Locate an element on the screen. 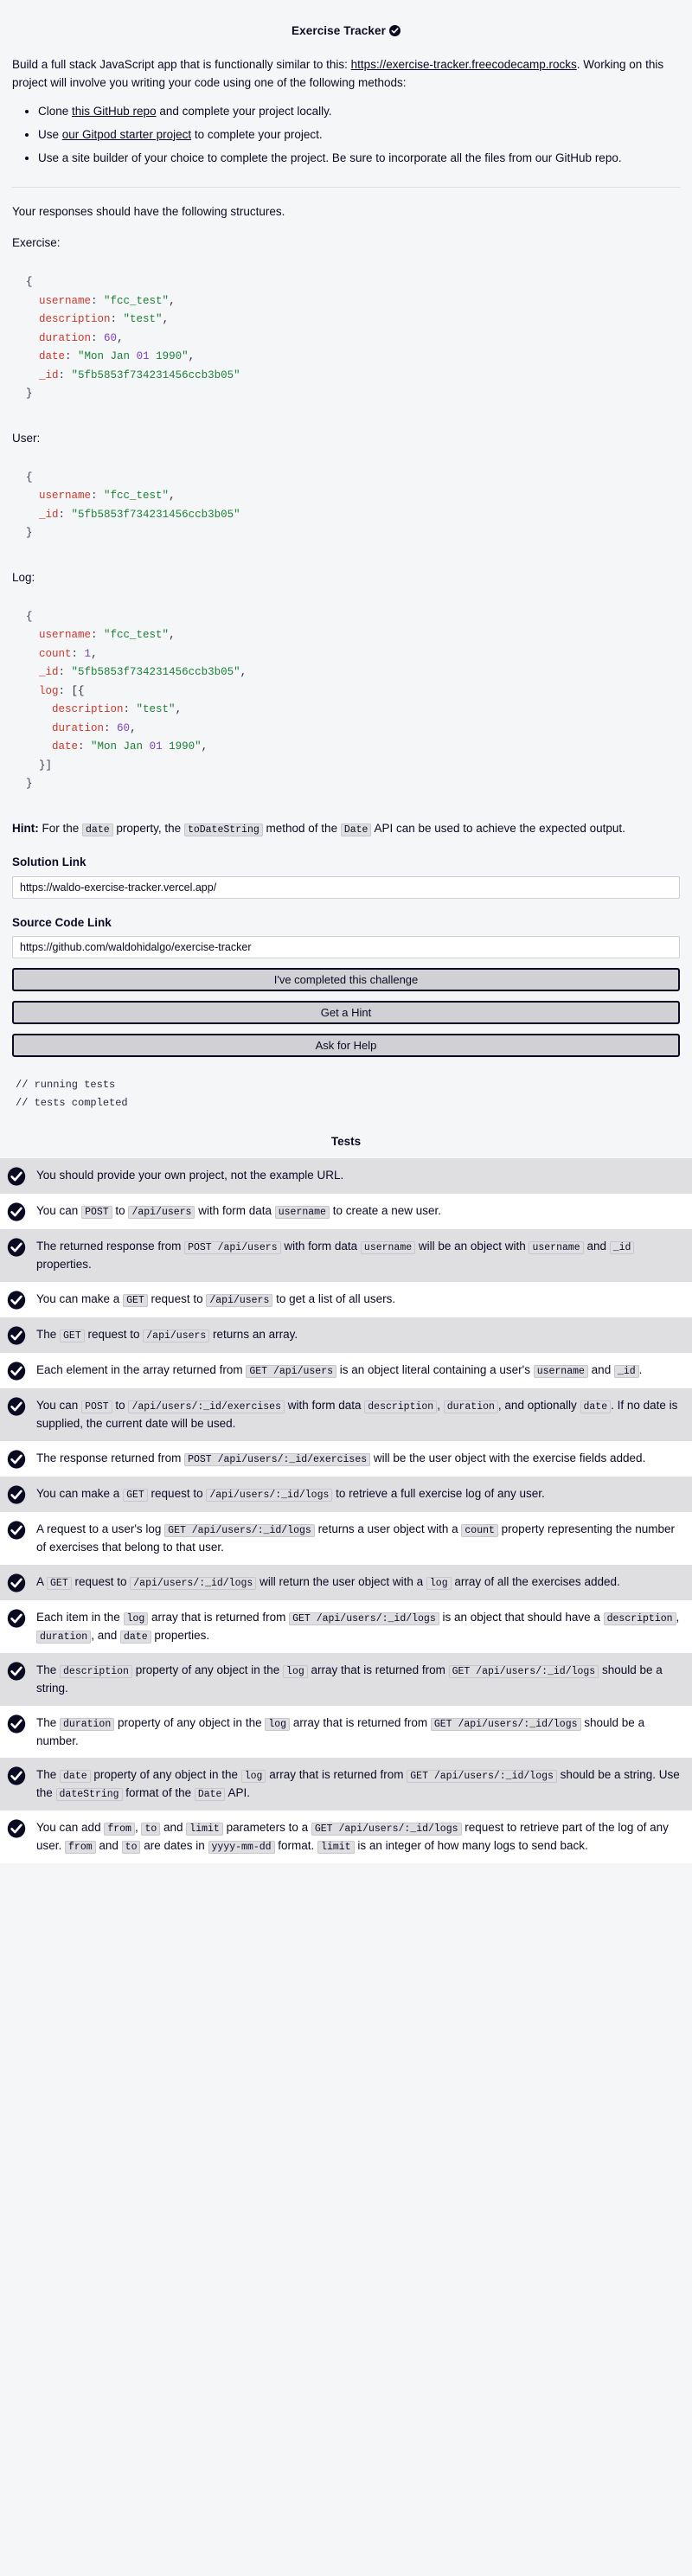 This screenshot has width=692, height=2576. method-before: Clone is located at coordinates (56, 111).